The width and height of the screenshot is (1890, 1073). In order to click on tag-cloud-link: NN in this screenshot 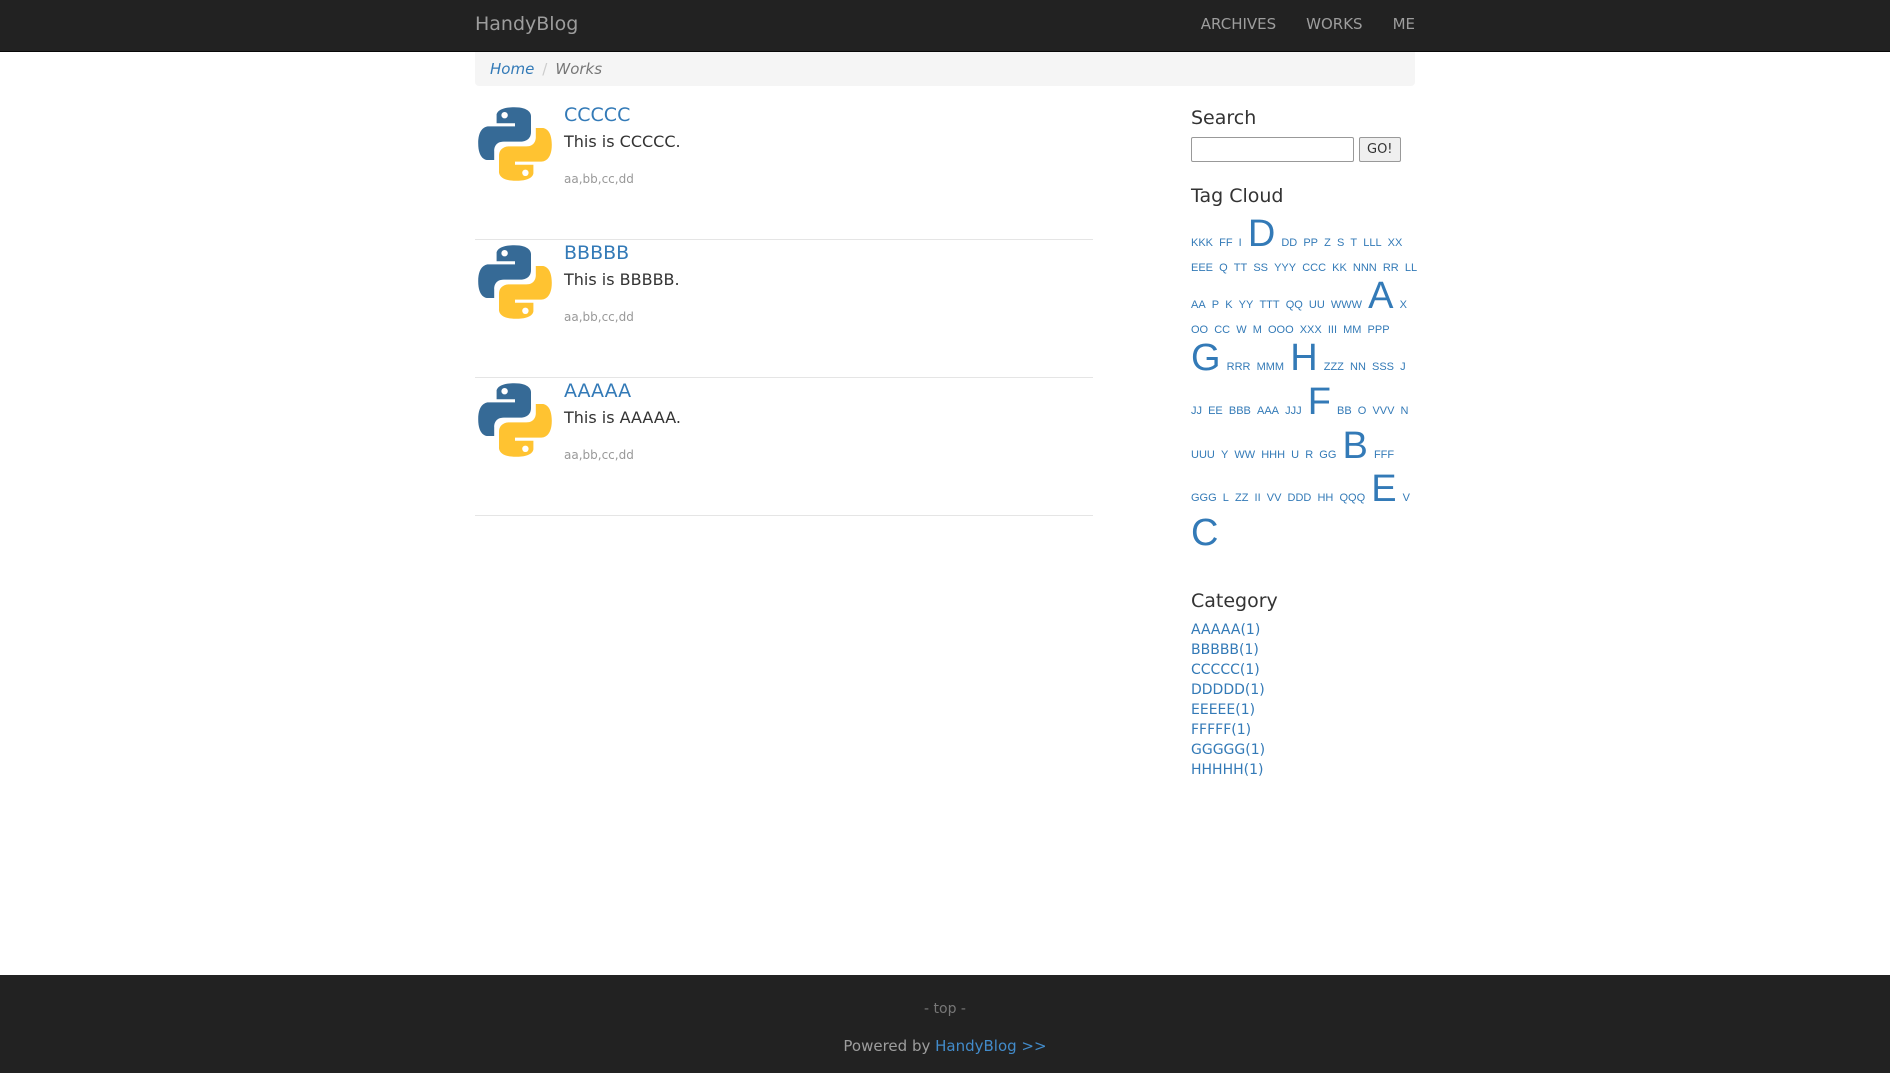, I will do `click(1358, 367)`.